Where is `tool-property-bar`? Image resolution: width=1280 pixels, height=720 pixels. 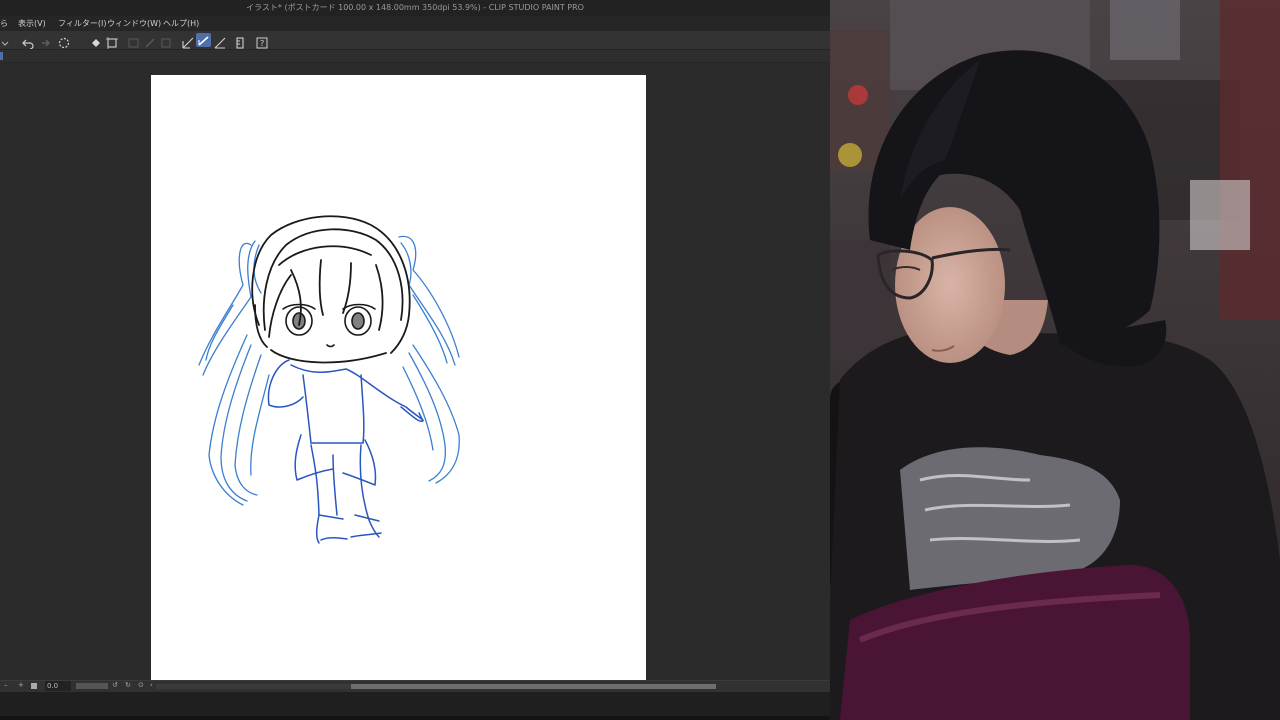
tool-property-bar is located at coordinates (415, 56).